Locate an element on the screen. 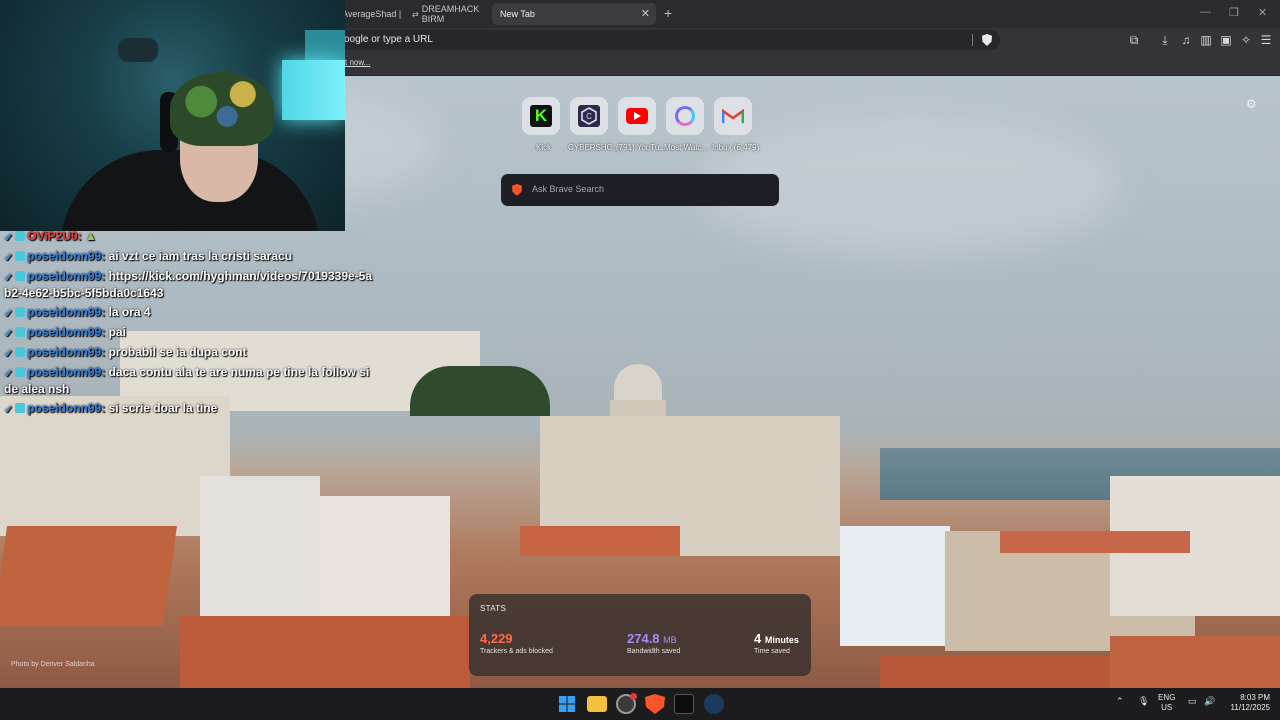 The height and width of the screenshot is (720, 1280). address-bar: oogle or type a URL is located at coordinates (665, 40).